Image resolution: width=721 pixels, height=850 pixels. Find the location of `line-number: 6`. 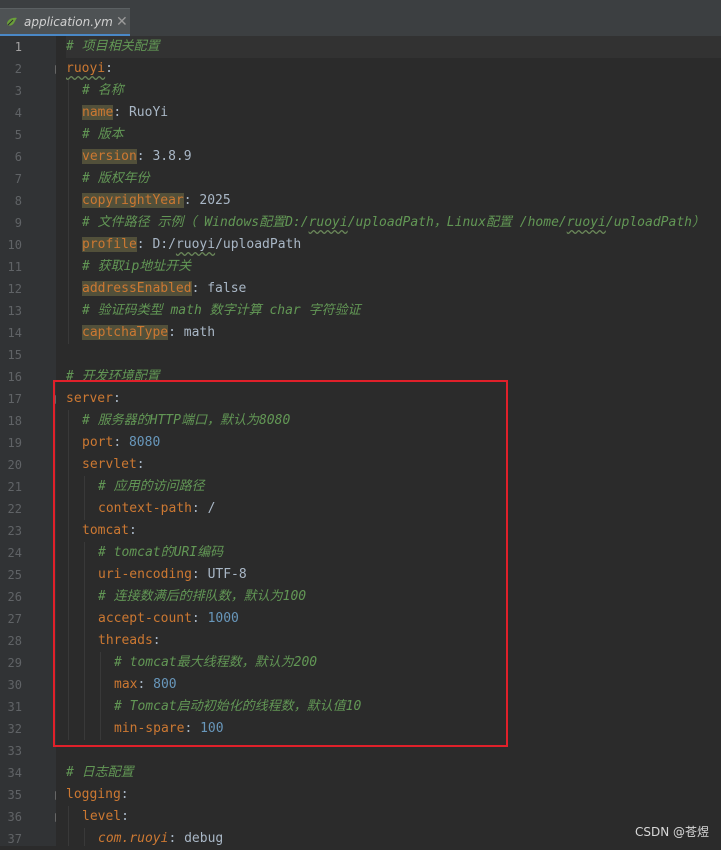

line-number: 6 is located at coordinates (18, 157).